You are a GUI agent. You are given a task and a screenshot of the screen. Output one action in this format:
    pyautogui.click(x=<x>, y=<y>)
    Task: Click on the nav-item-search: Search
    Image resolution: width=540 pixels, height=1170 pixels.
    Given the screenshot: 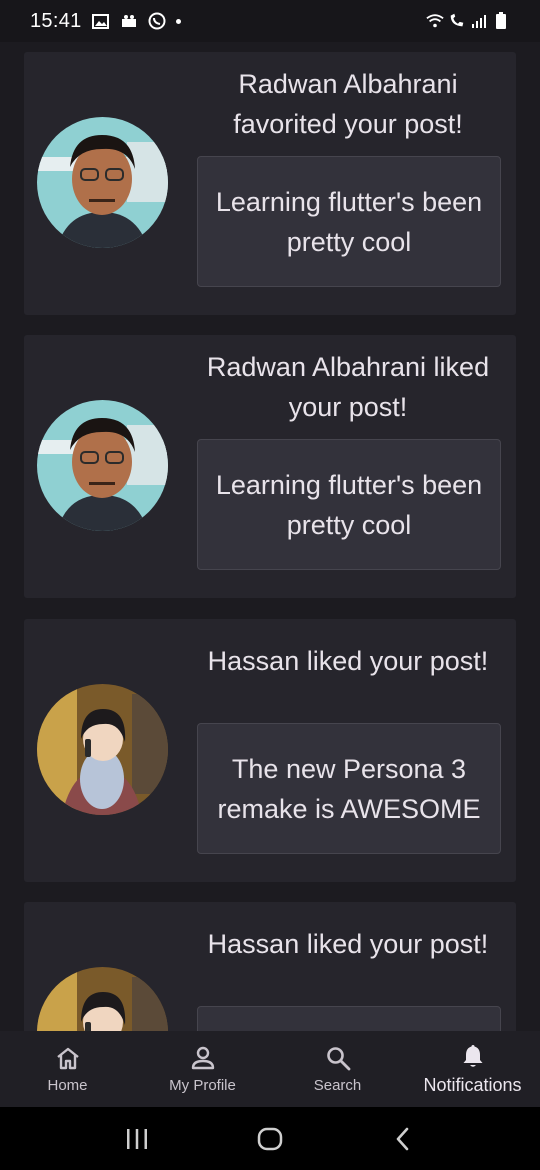 What is the action you would take?
    pyautogui.click(x=337, y=1069)
    